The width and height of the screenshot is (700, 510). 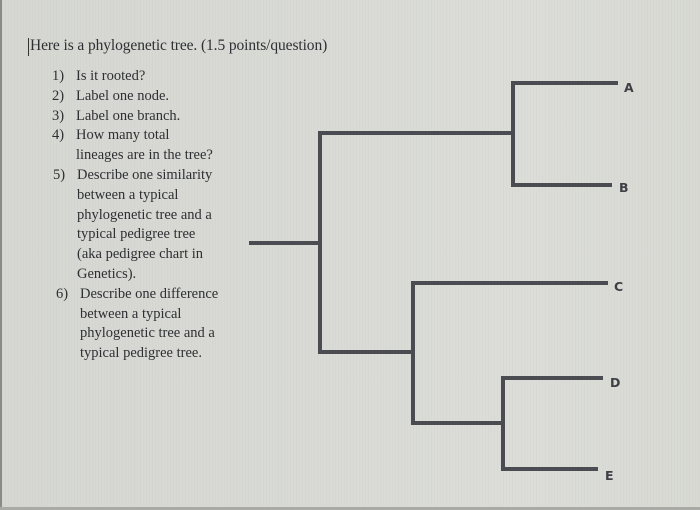 What do you see at coordinates (609, 475) in the screenshot?
I see `tip-label-e: E` at bounding box center [609, 475].